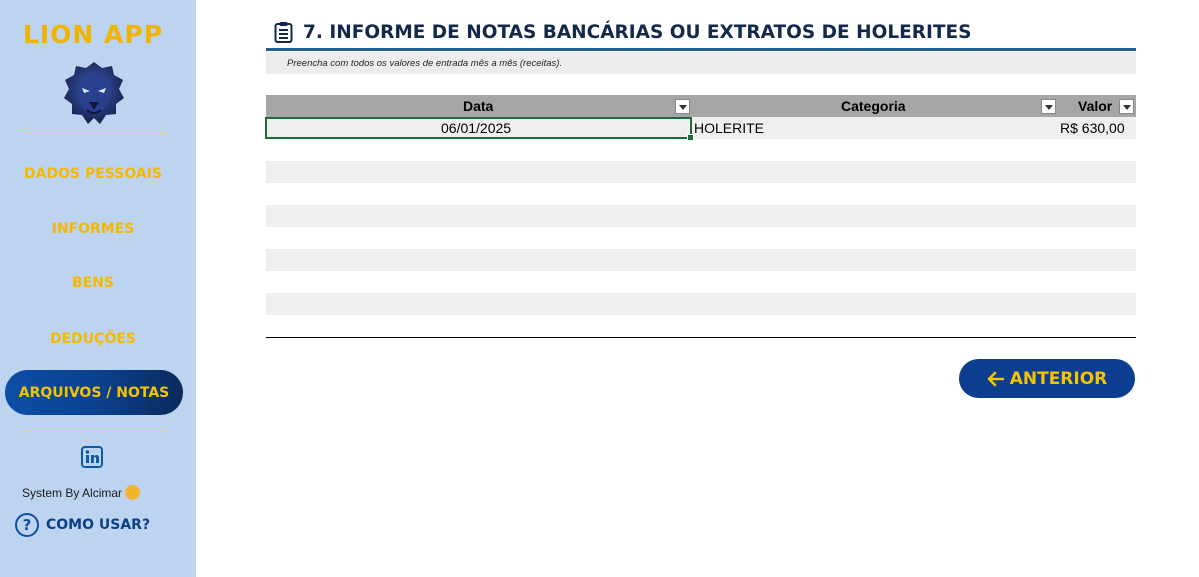  Describe the element at coordinates (701, 106) in the screenshot. I see `table-header: Data Categoria Valor` at that location.